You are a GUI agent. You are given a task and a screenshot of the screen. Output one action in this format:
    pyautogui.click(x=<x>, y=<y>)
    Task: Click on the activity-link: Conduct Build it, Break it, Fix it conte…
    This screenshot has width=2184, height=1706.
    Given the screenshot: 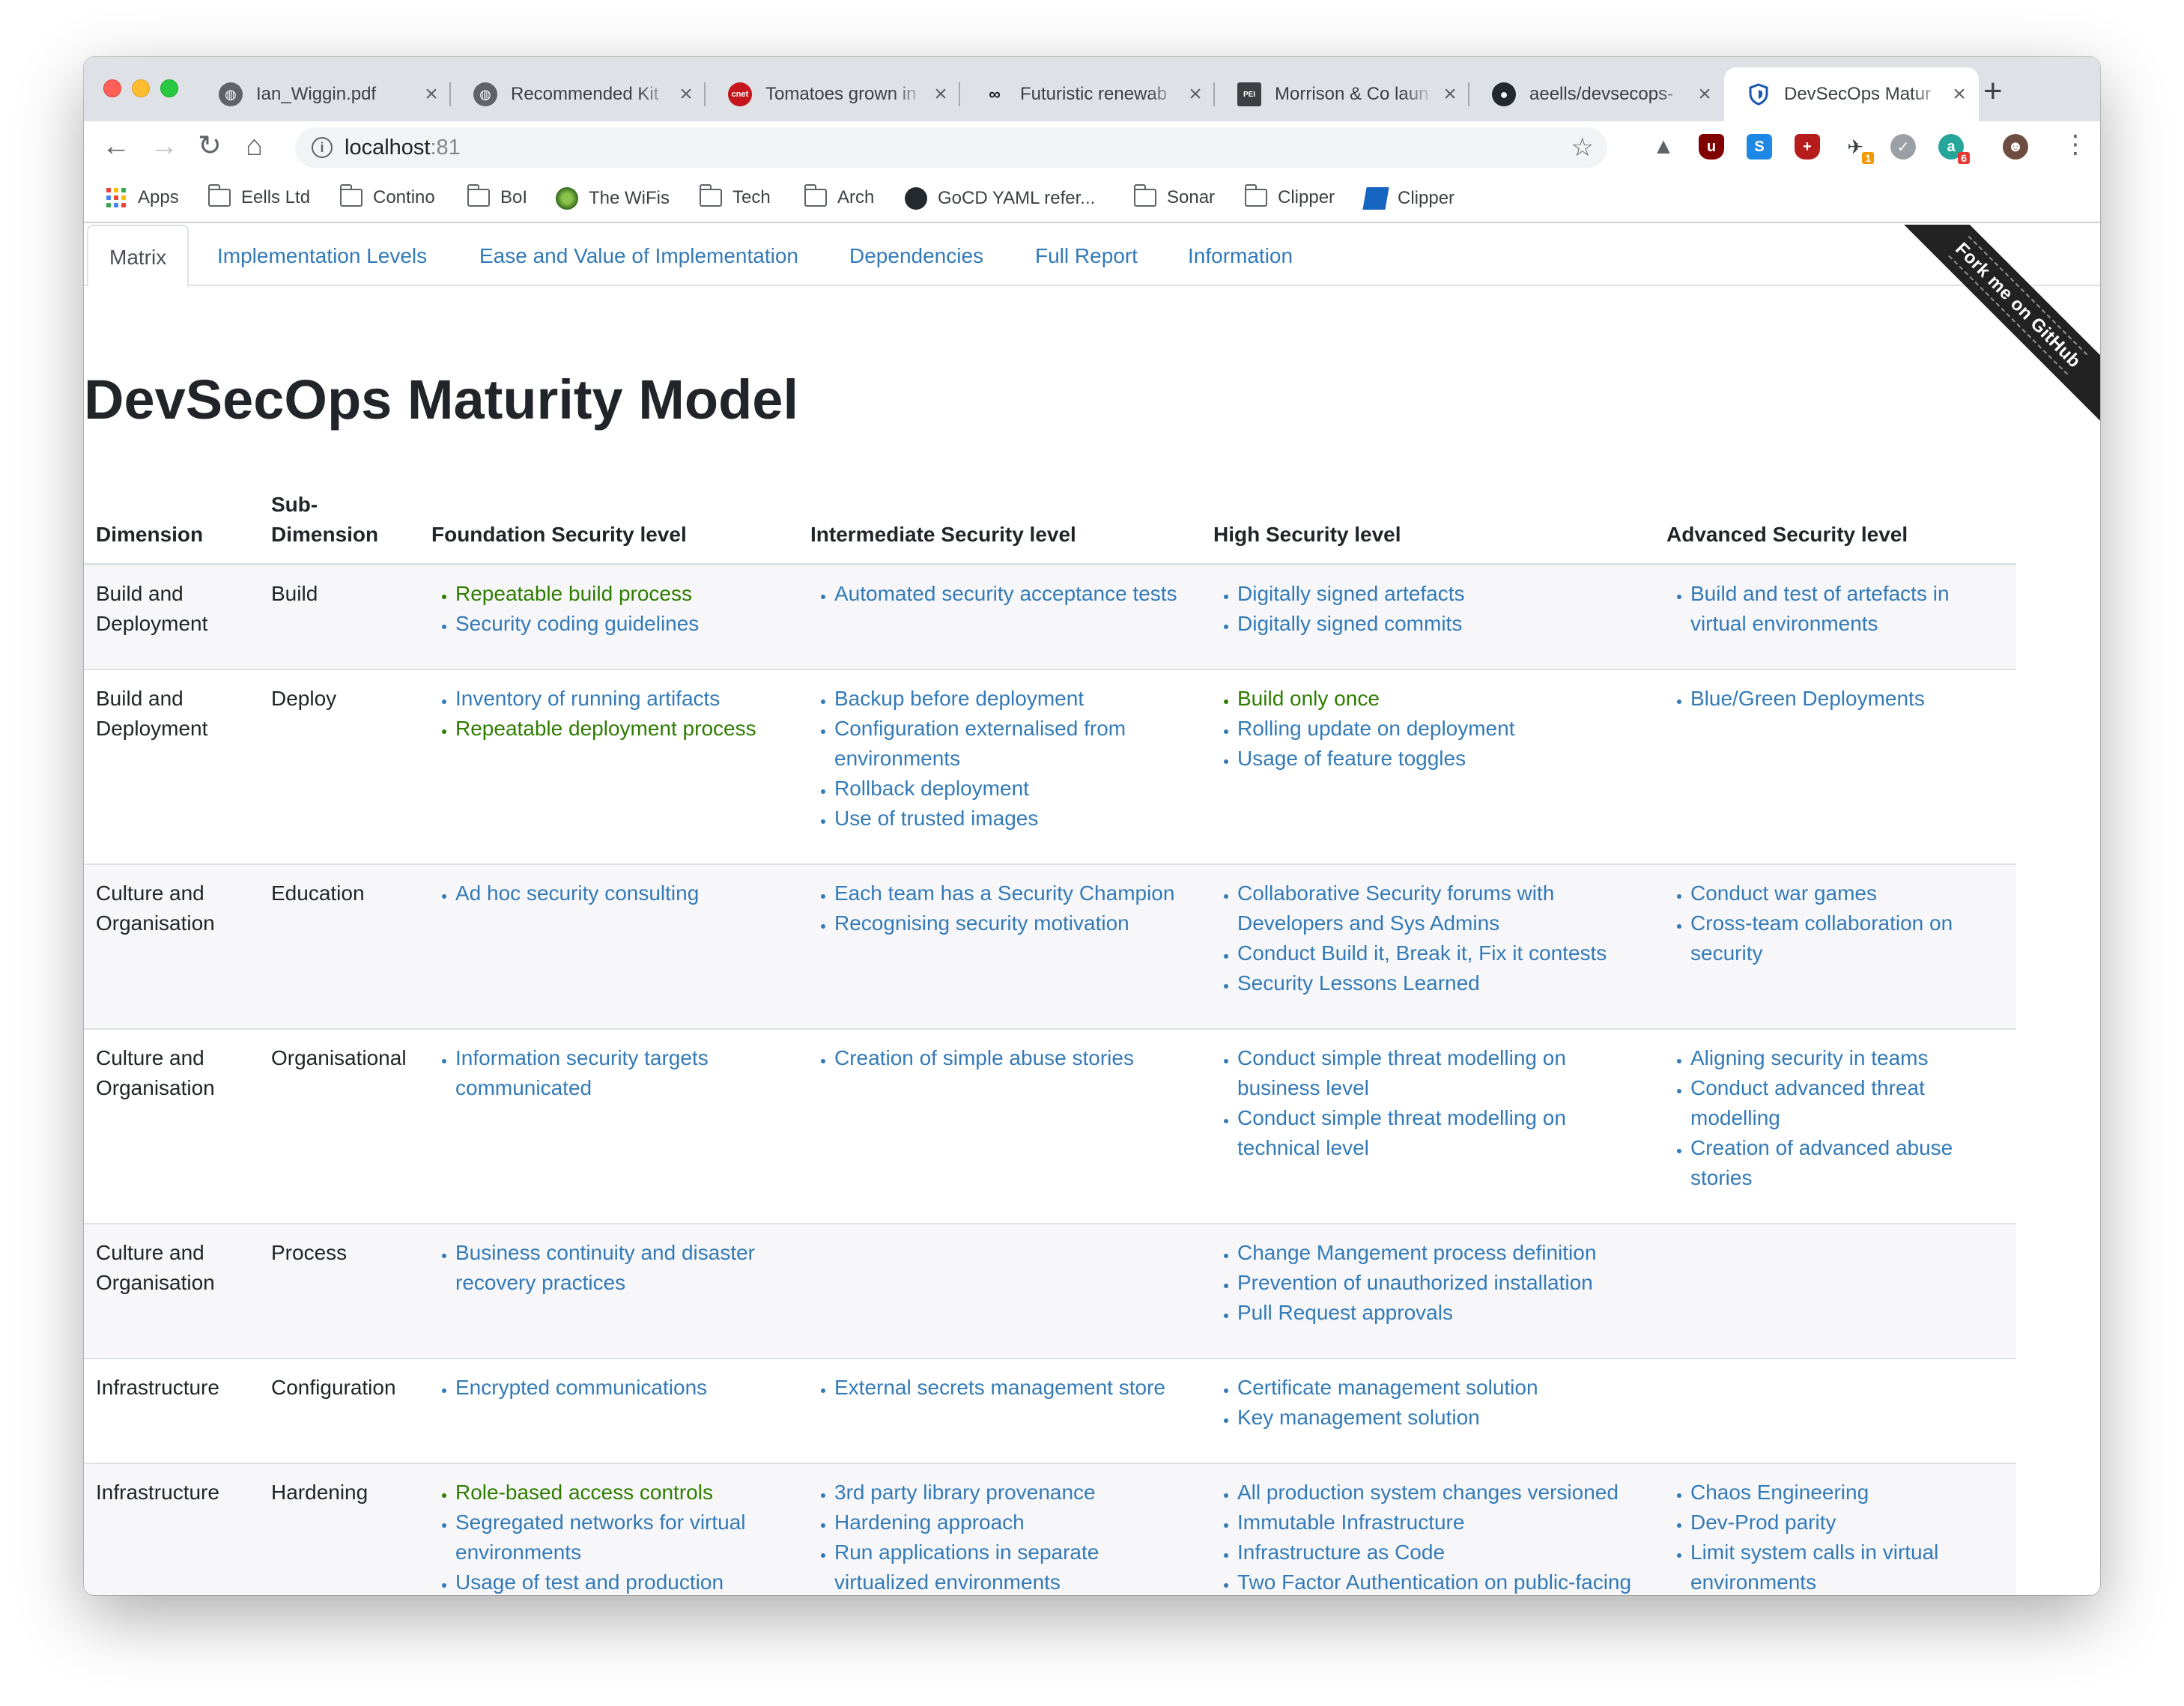 What is the action you would take?
    pyautogui.click(x=1439, y=953)
    